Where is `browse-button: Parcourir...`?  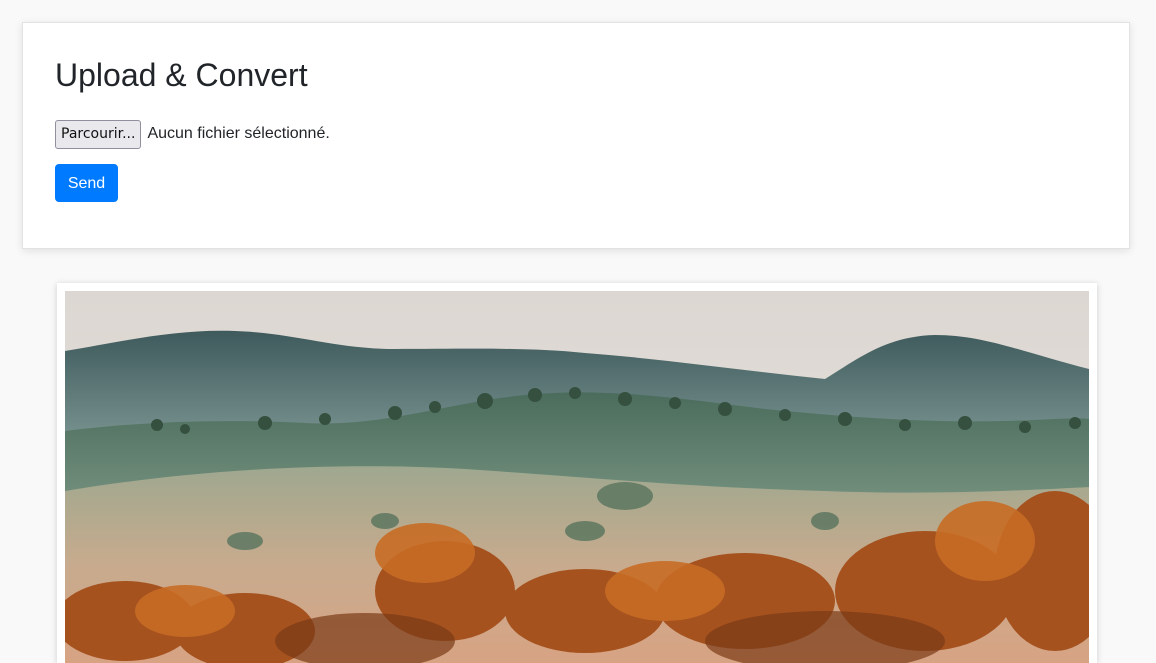 browse-button: Parcourir... is located at coordinates (98, 134).